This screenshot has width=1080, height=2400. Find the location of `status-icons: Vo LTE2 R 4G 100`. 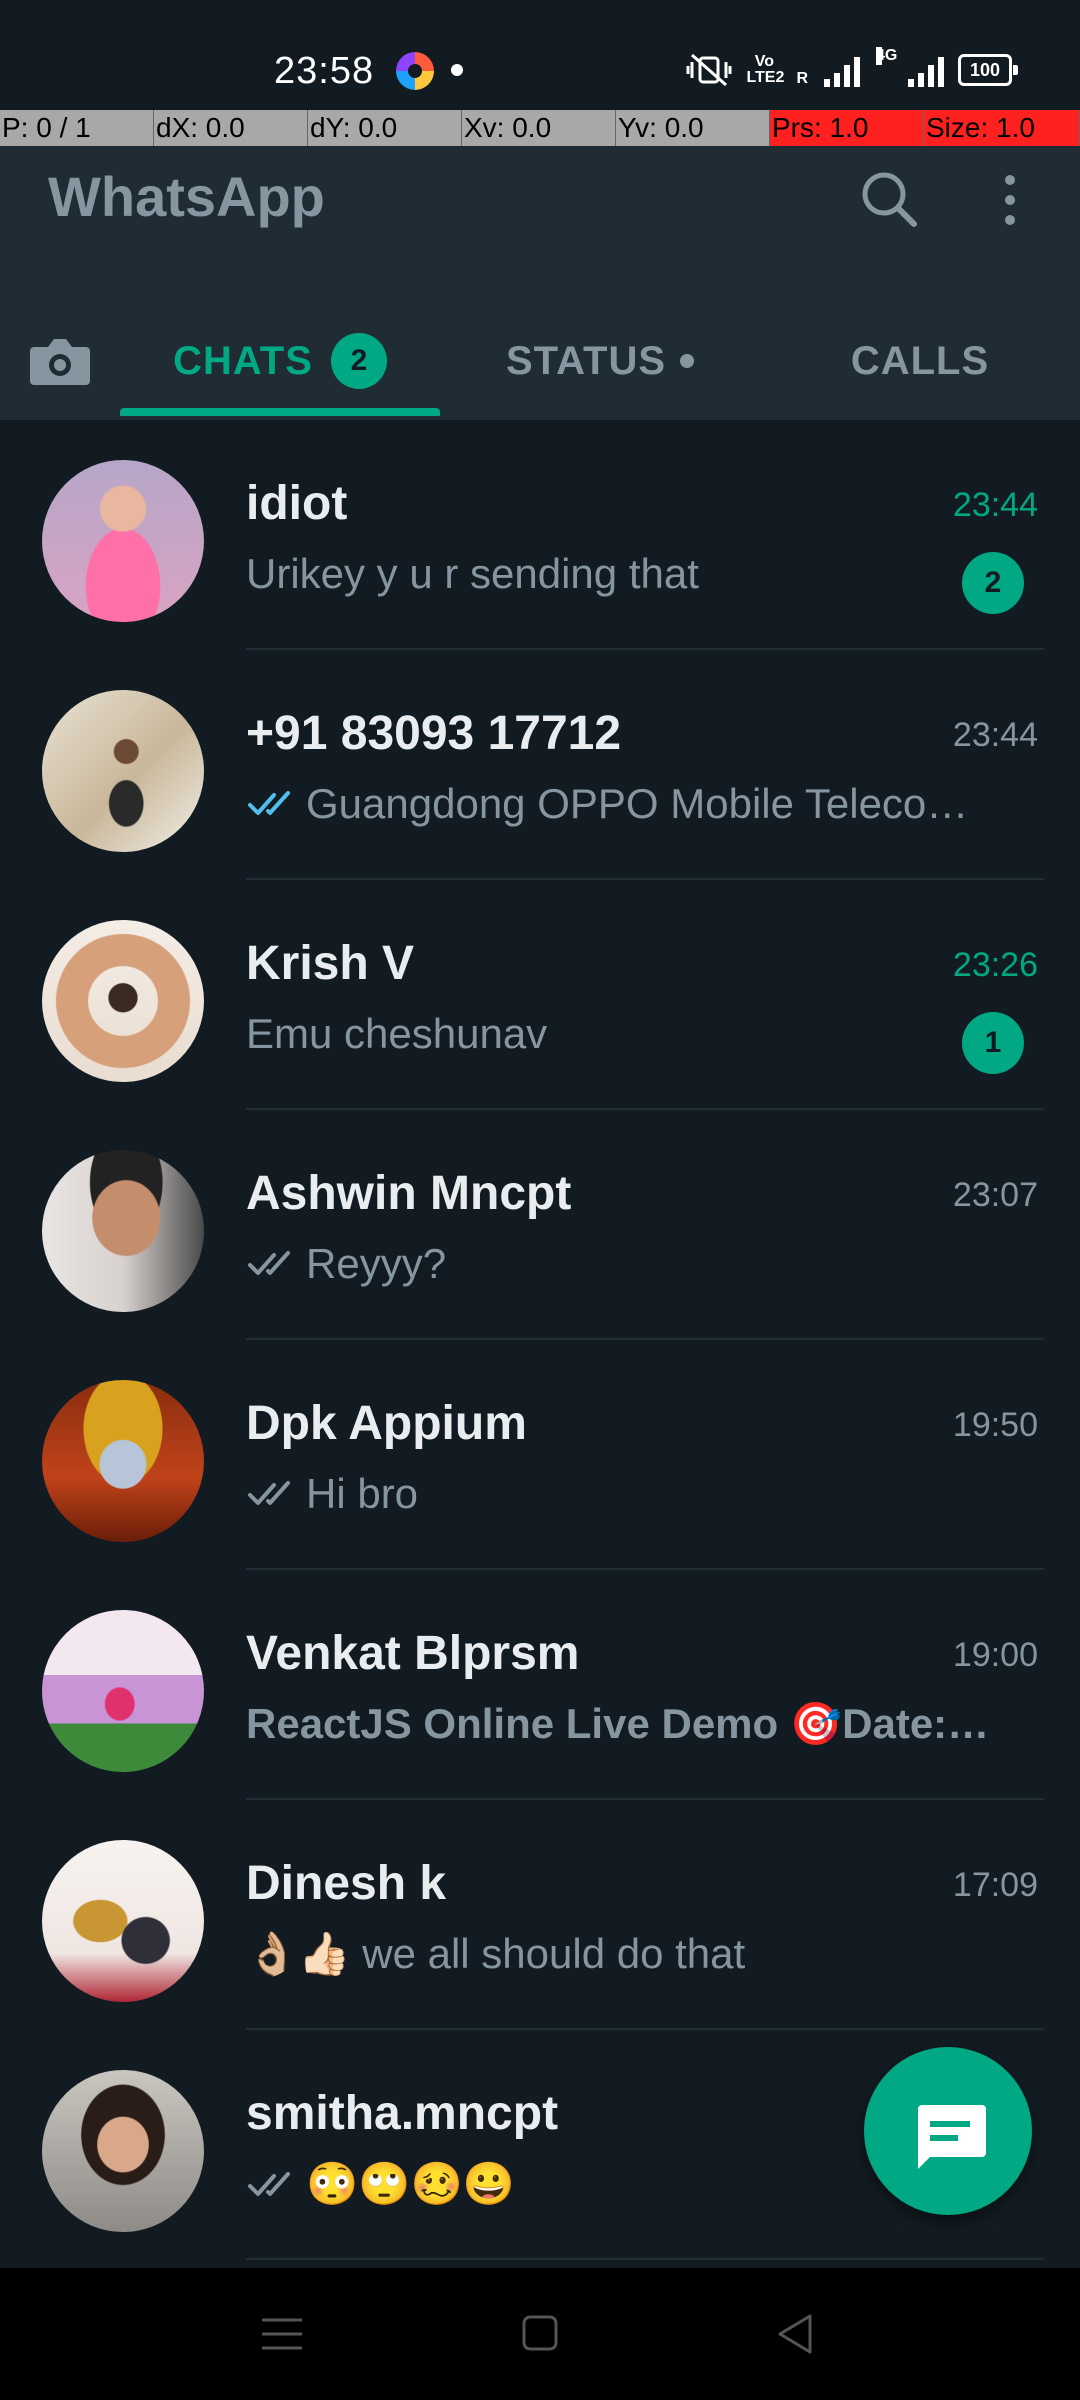

status-icons: Vo LTE2 R 4G 100 is located at coordinates (852, 67).